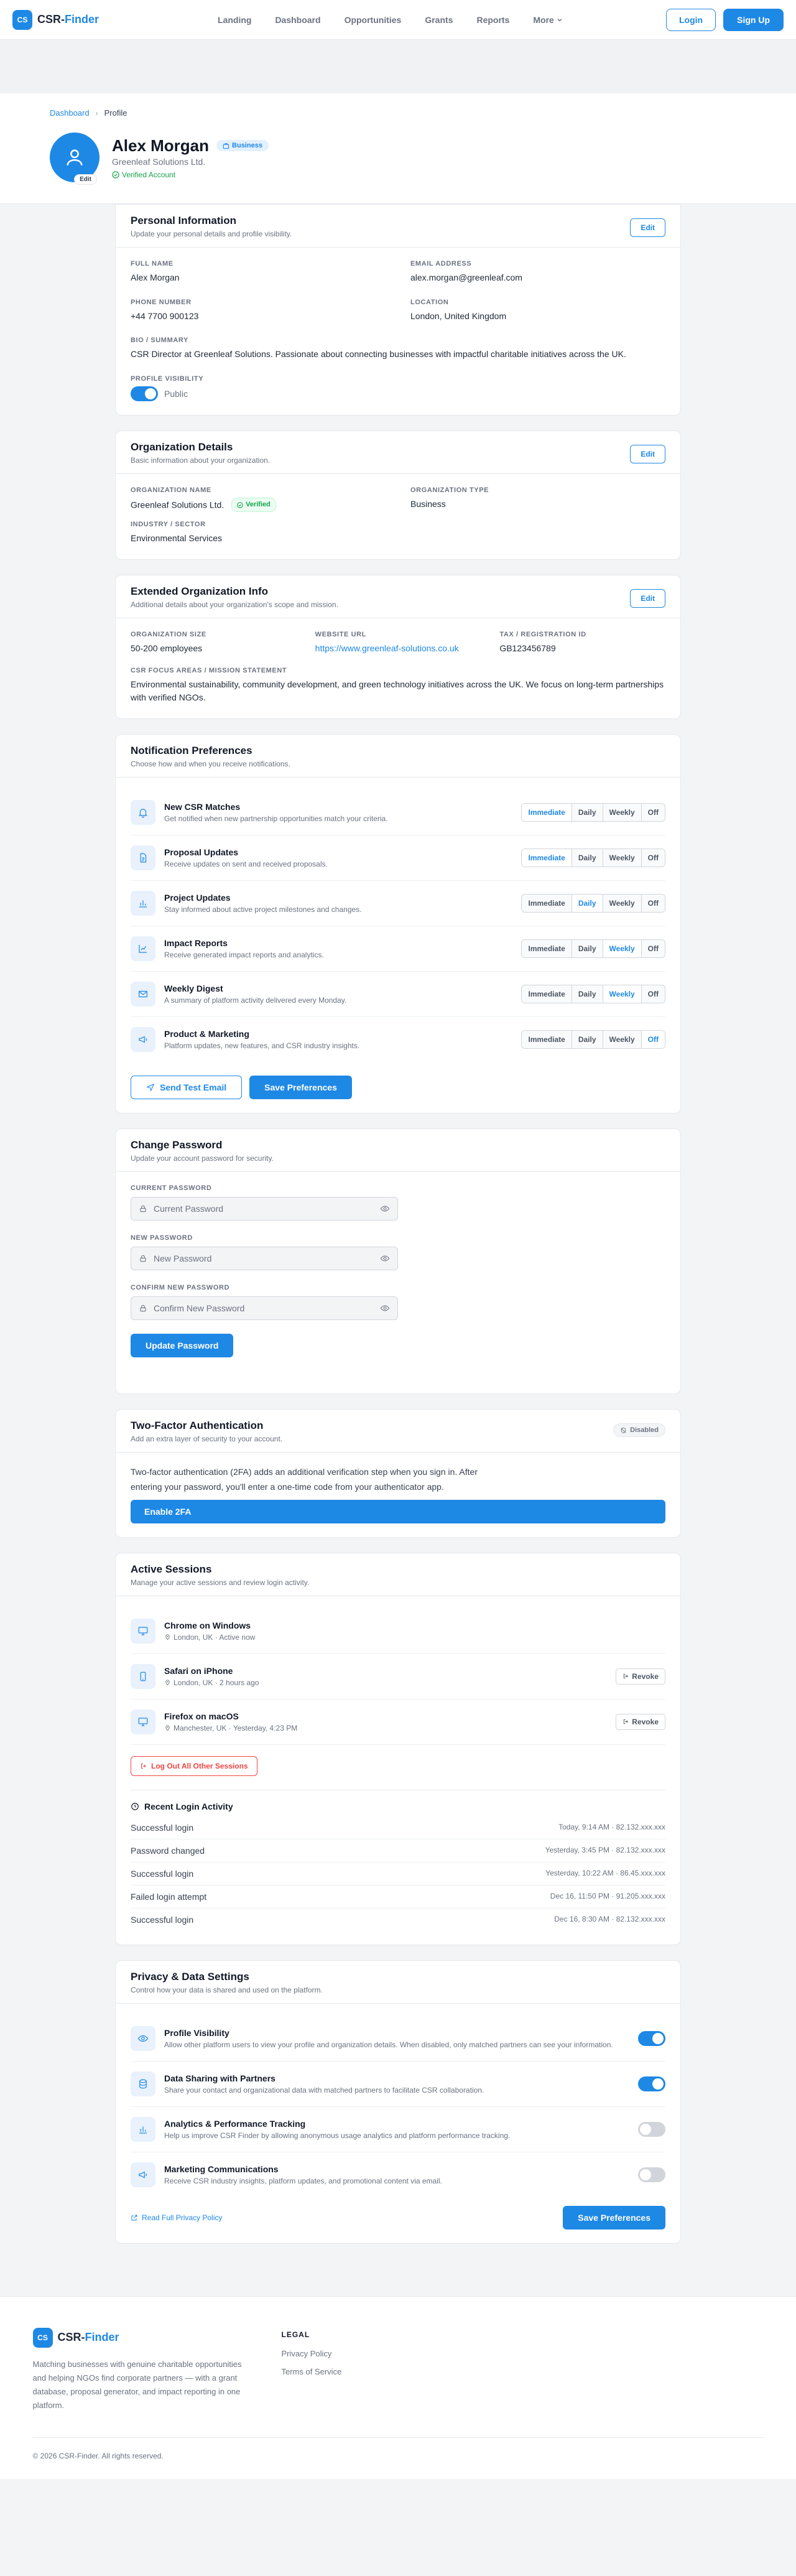 The height and width of the screenshot is (2576, 796). I want to click on org-verified-badge: Verified, so click(253, 505).